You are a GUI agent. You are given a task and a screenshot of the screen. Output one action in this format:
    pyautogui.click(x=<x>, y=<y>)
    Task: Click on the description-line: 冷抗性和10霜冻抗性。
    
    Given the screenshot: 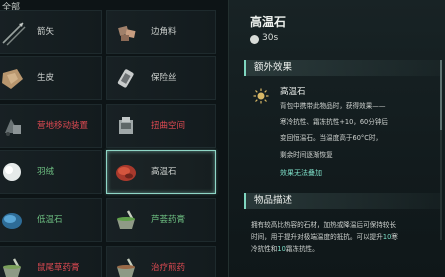 What is the action you would take?
    pyautogui.click(x=285, y=248)
    